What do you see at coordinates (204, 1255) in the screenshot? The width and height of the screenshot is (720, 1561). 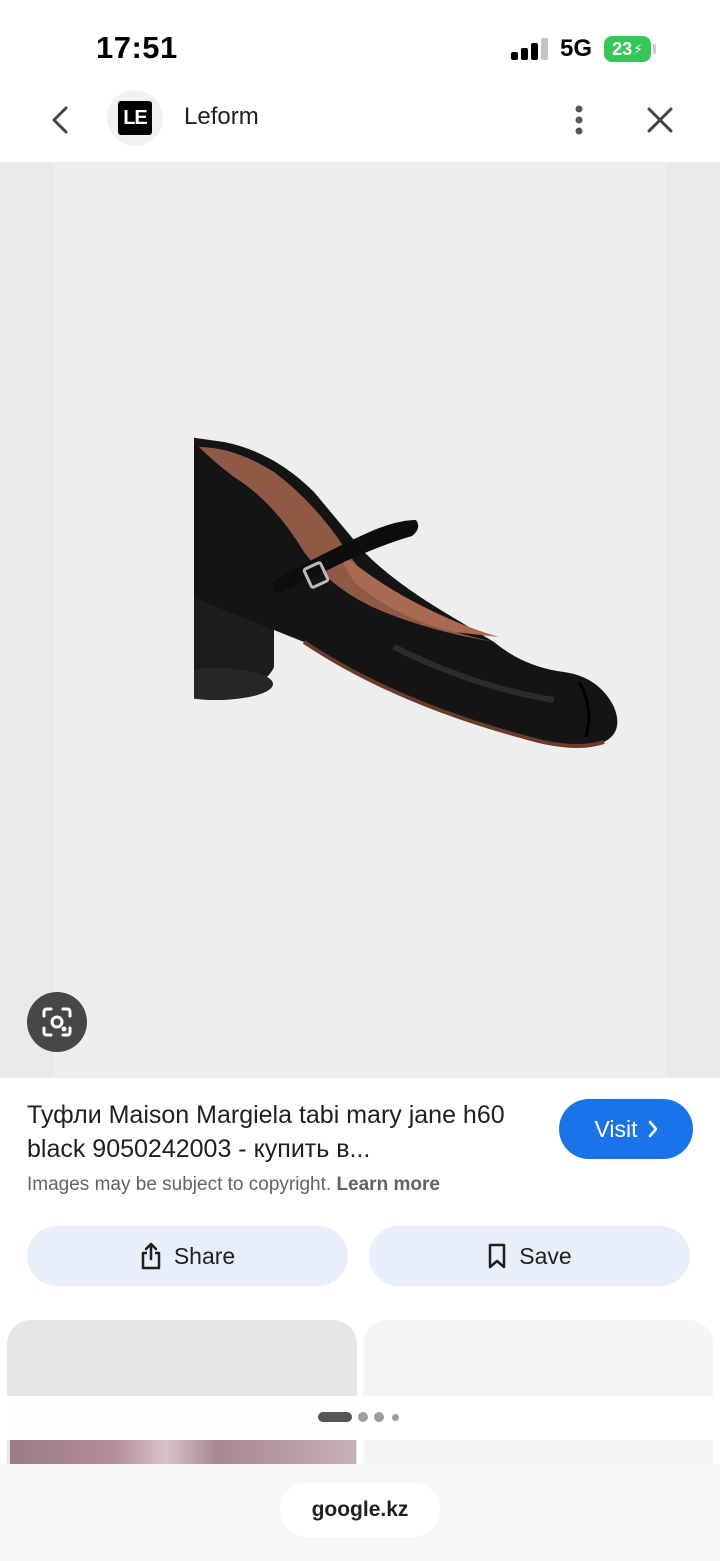 I see `share-label: Share` at bounding box center [204, 1255].